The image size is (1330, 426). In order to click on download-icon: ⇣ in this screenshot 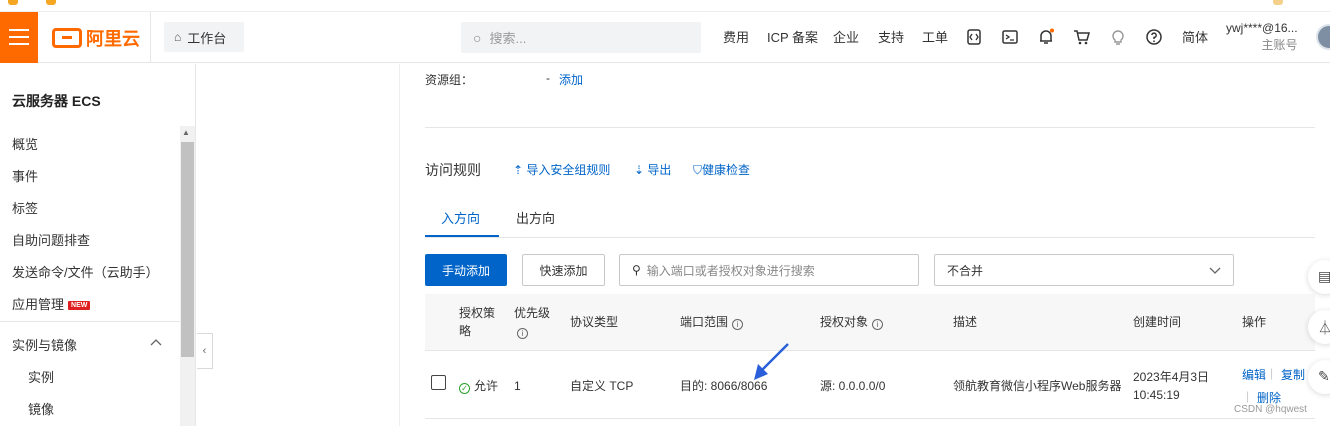, I will do `click(639, 170)`.